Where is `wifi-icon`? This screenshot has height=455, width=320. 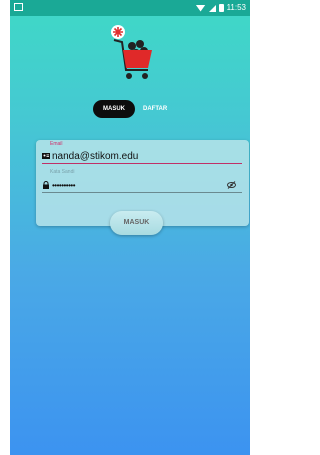
wifi-icon is located at coordinates (200, 8).